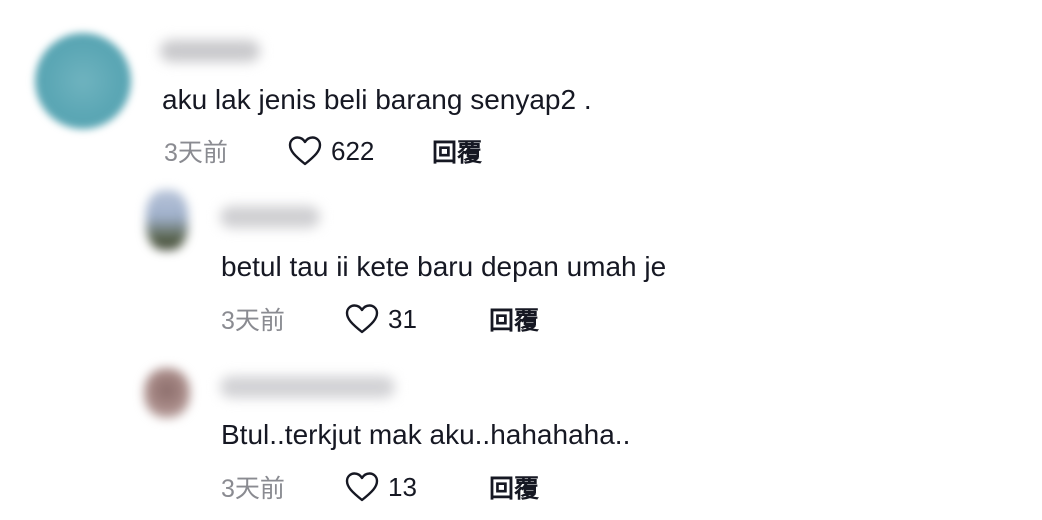 The image size is (1042, 520). Describe the element at coordinates (377, 99) in the screenshot. I see `comment-text: aku lak jenis beli barang senyap2 .` at that location.